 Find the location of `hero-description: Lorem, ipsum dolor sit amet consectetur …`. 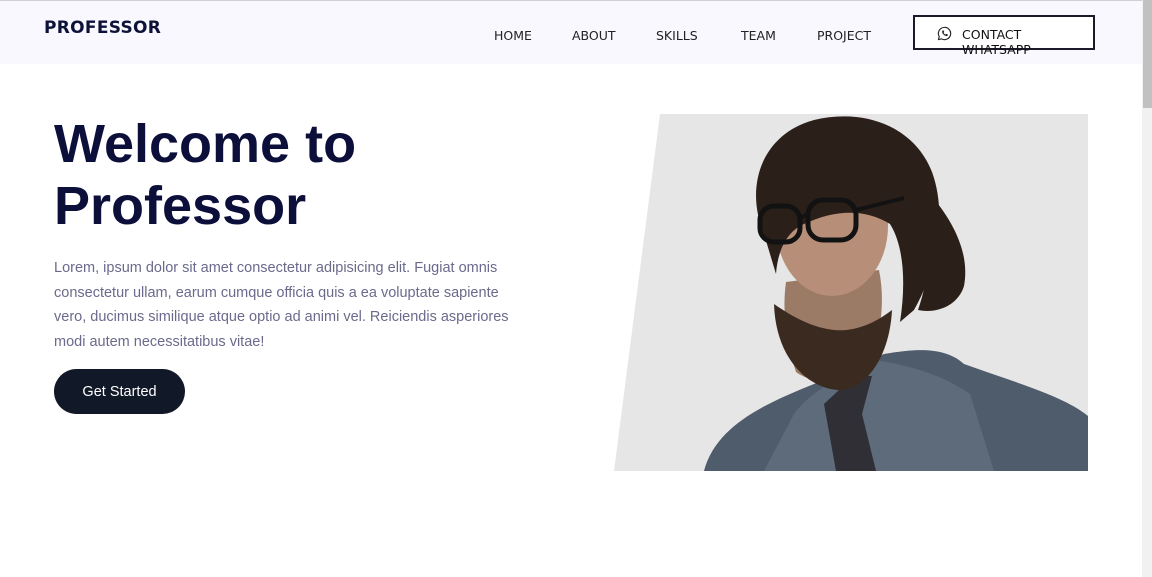

hero-description: Lorem, ipsum dolor sit amet consectetur … is located at coordinates (281, 305).